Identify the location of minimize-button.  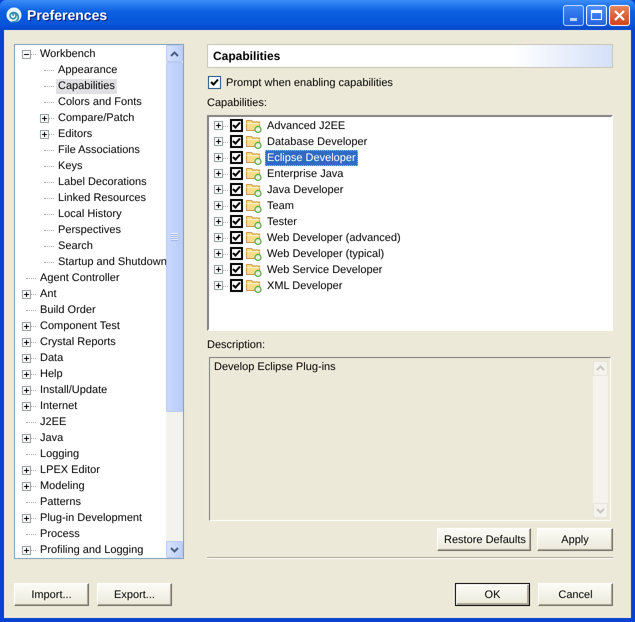
(573, 15).